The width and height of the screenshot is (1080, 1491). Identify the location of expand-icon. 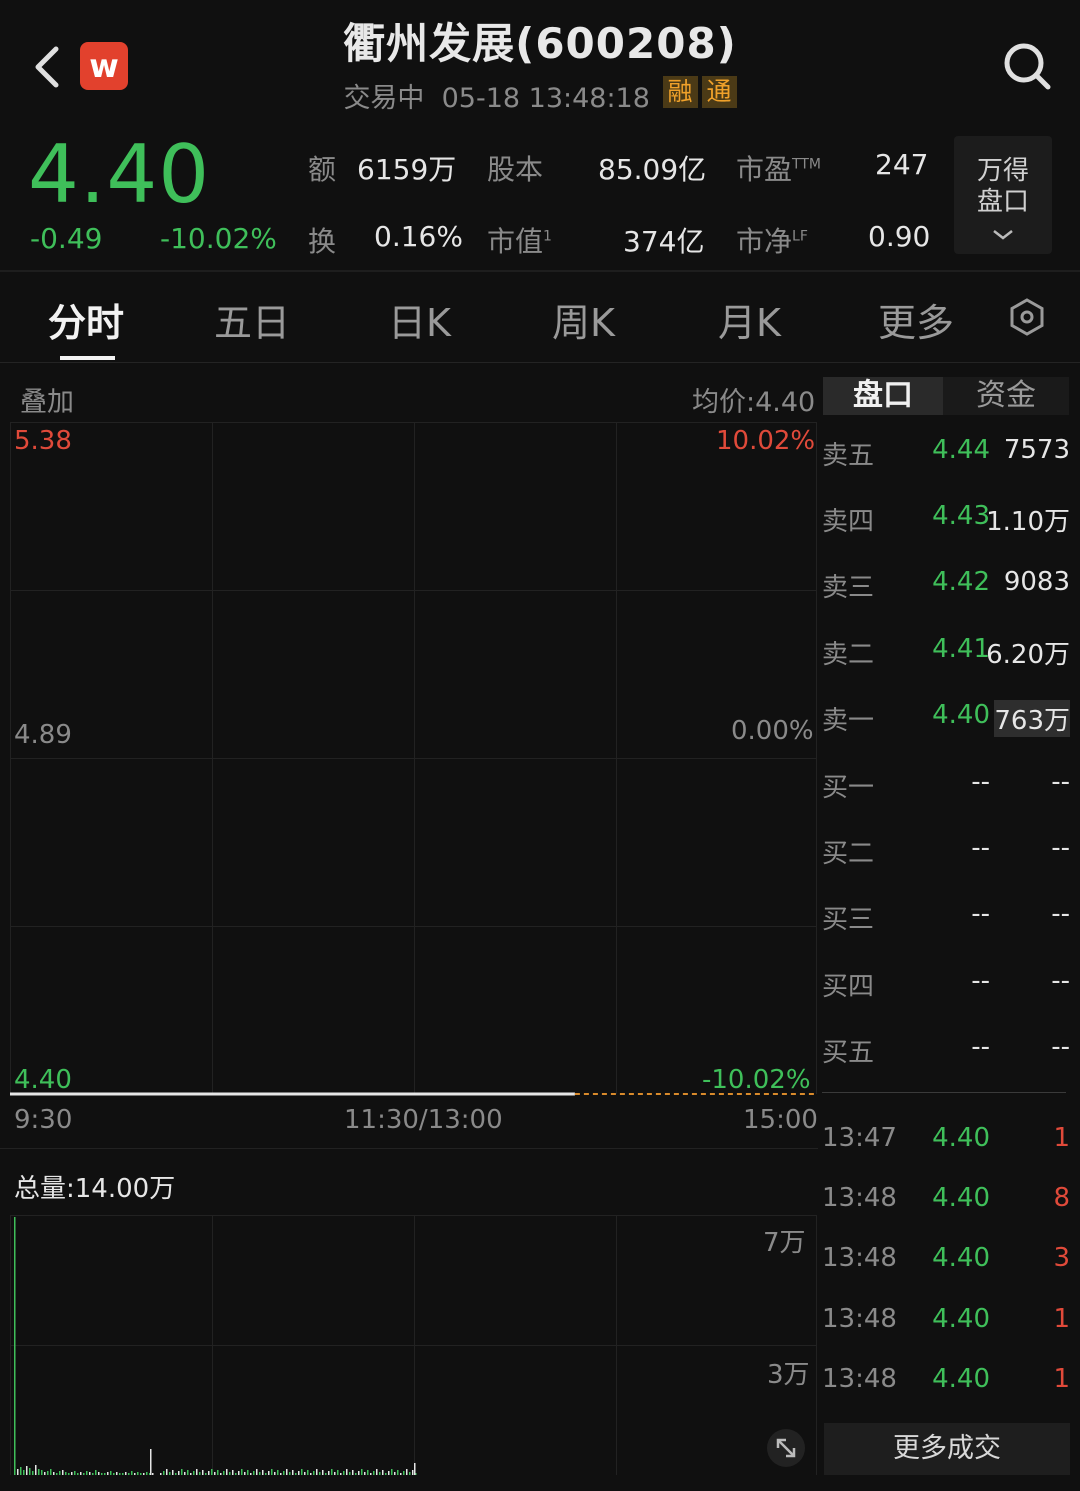
(786, 1448).